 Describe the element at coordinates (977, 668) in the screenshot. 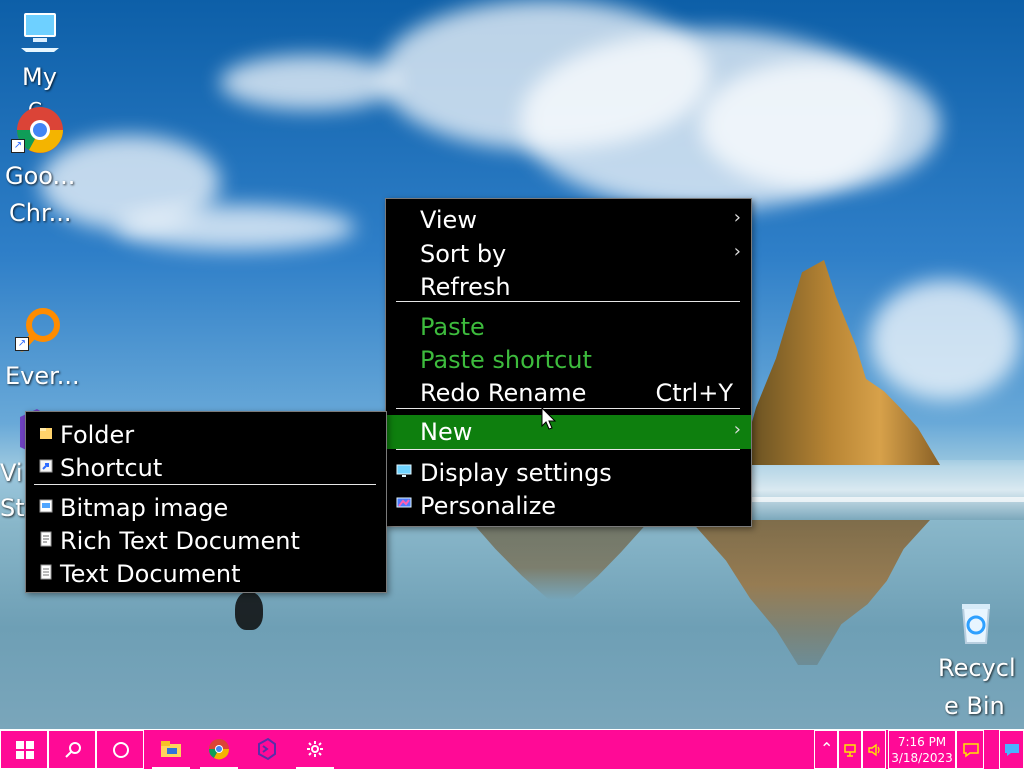

I see `desktop-icon-label: Recycl` at that location.